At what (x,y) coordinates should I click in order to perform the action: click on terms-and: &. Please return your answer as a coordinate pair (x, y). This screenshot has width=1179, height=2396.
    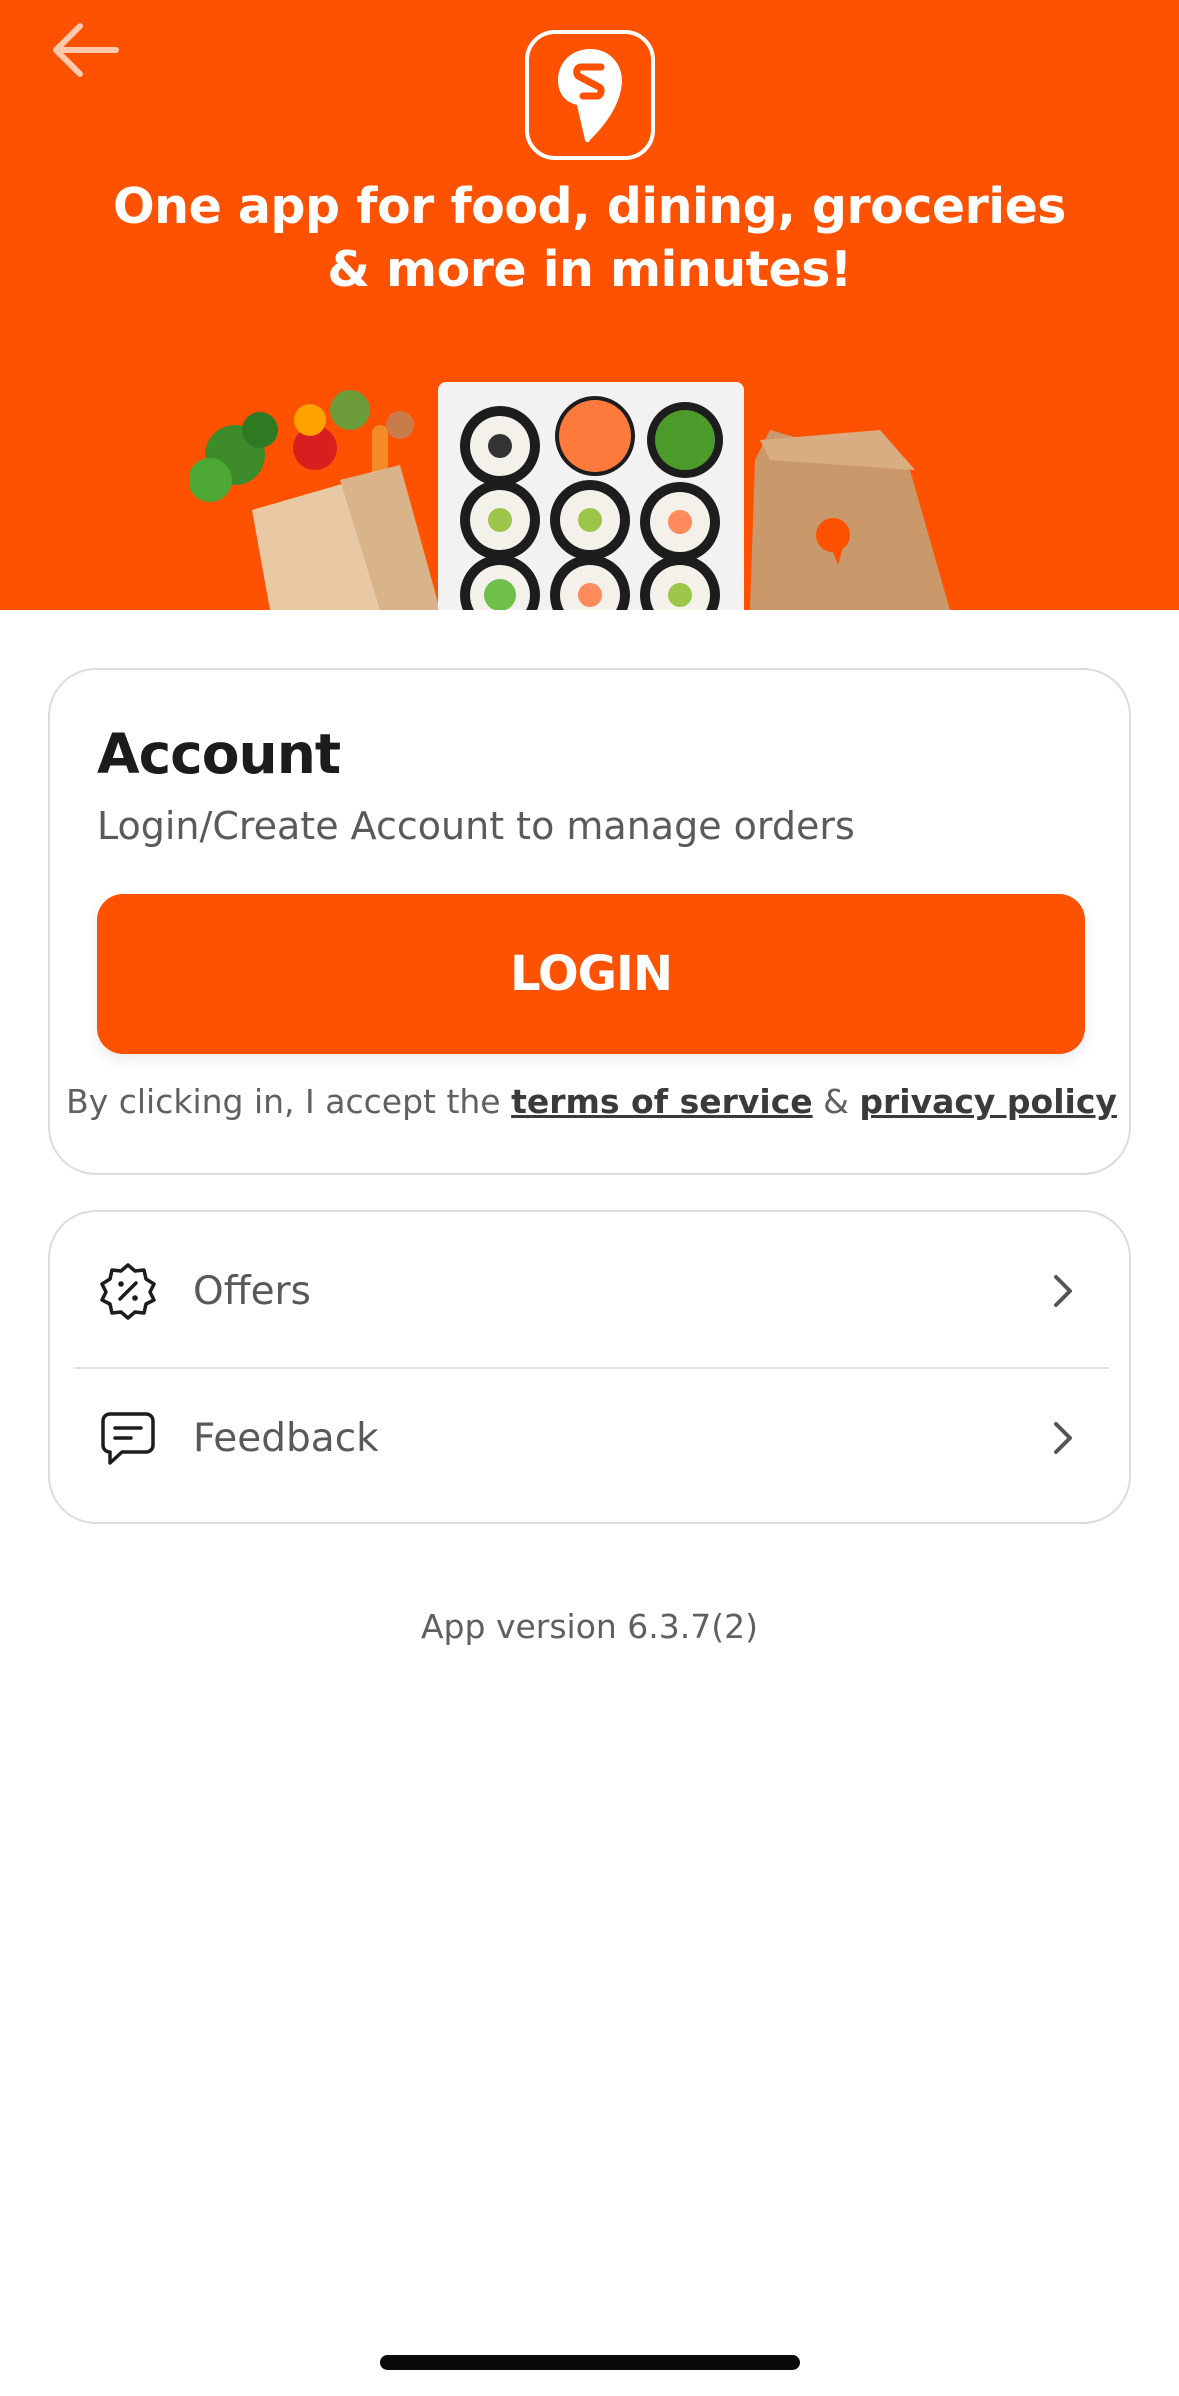
    Looking at the image, I should click on (836, 1101).